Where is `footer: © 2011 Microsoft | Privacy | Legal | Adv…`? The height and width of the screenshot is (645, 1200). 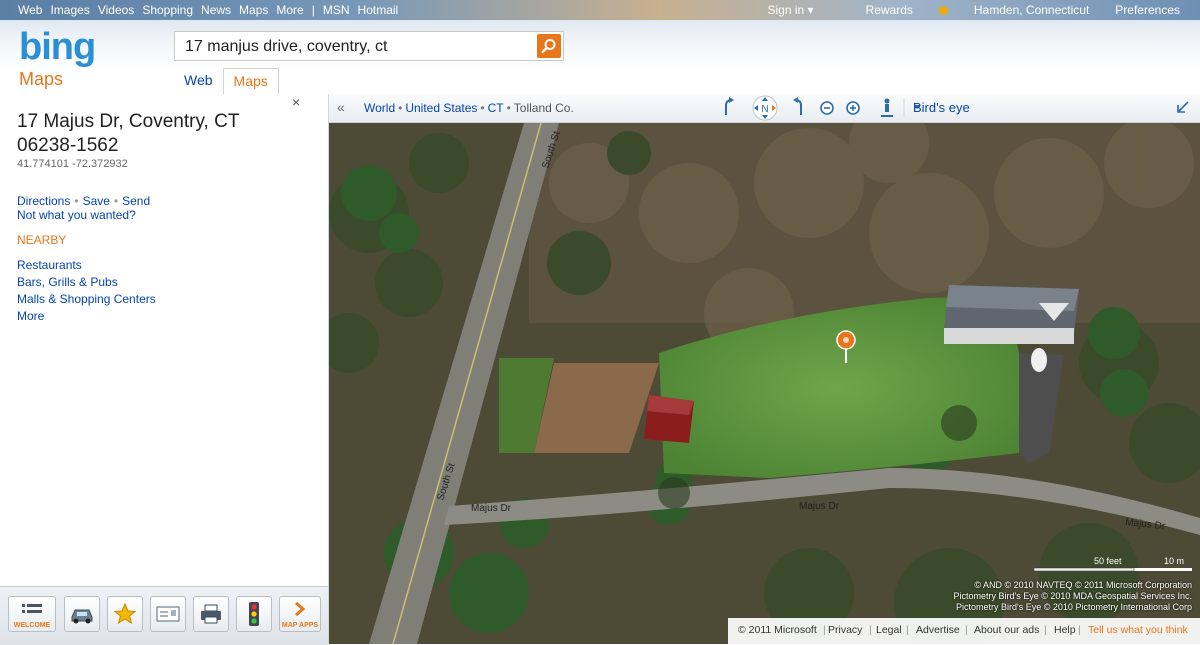
footer: © 2011 Microsoft | Privacy | Legal | Adv… is located at coordinates (964, 631).